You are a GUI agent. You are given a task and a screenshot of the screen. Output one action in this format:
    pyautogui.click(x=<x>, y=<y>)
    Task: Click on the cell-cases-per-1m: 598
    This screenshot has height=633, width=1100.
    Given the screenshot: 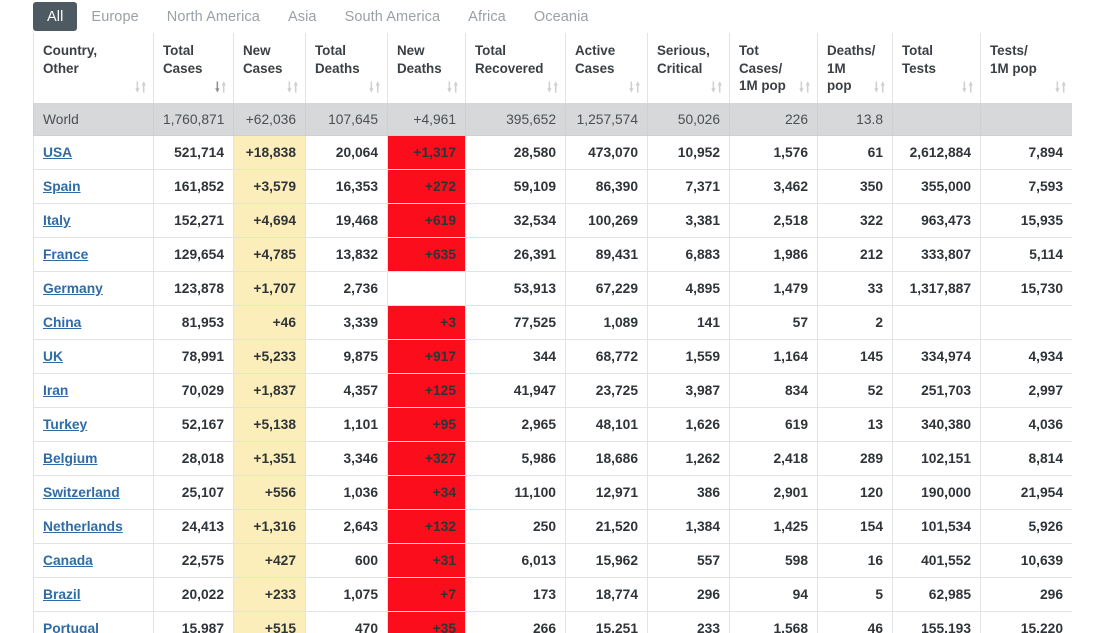 What is the action you would take?
    pyautogui.click(x=773, y=560)
    